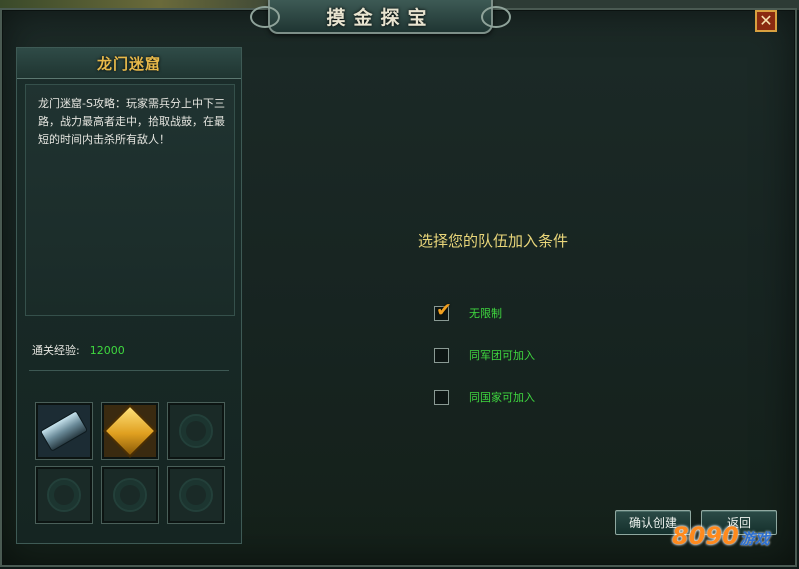 The width and height of the screenshot is (799, 569). Describe the element at coordinates (754, 539) in the screenshot. I see `watermark-text: 游戏` at that location.